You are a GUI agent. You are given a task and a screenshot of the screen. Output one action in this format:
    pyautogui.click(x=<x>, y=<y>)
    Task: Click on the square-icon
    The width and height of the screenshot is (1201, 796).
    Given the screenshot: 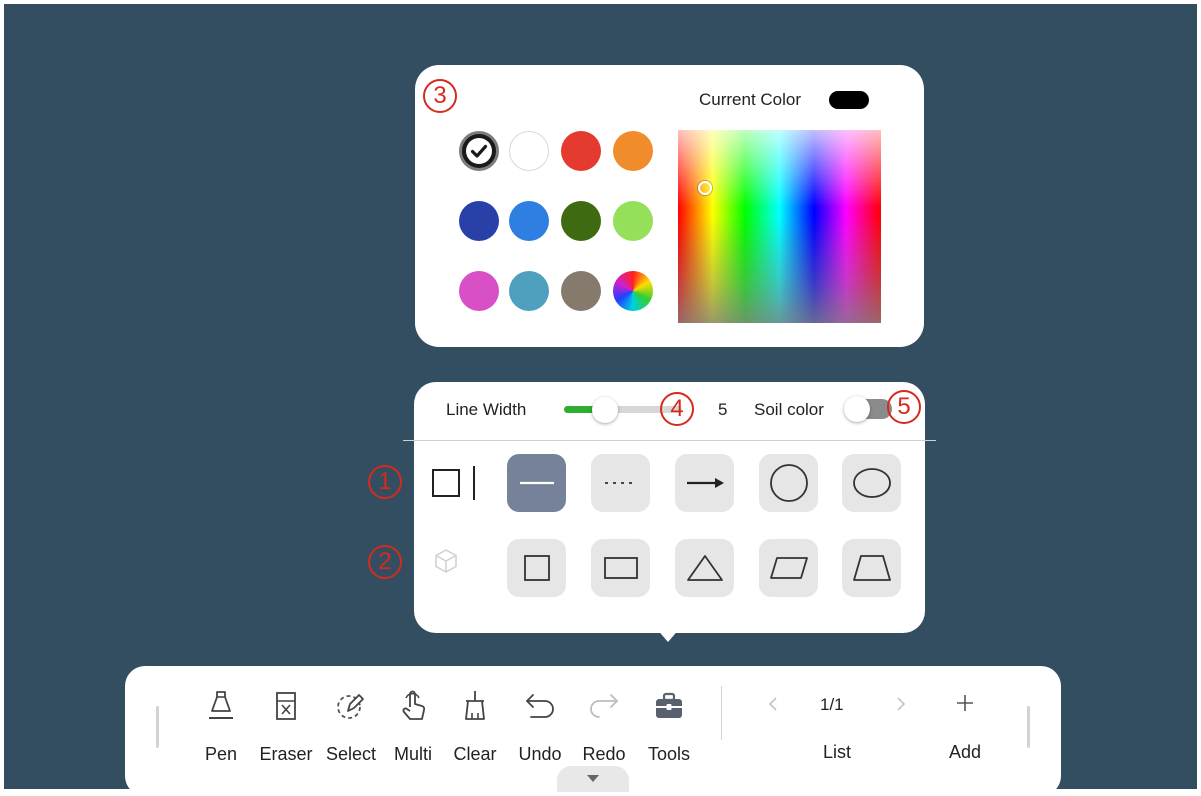 What is the action you would take?
    pyautogui.click(x=536, y=568)
    